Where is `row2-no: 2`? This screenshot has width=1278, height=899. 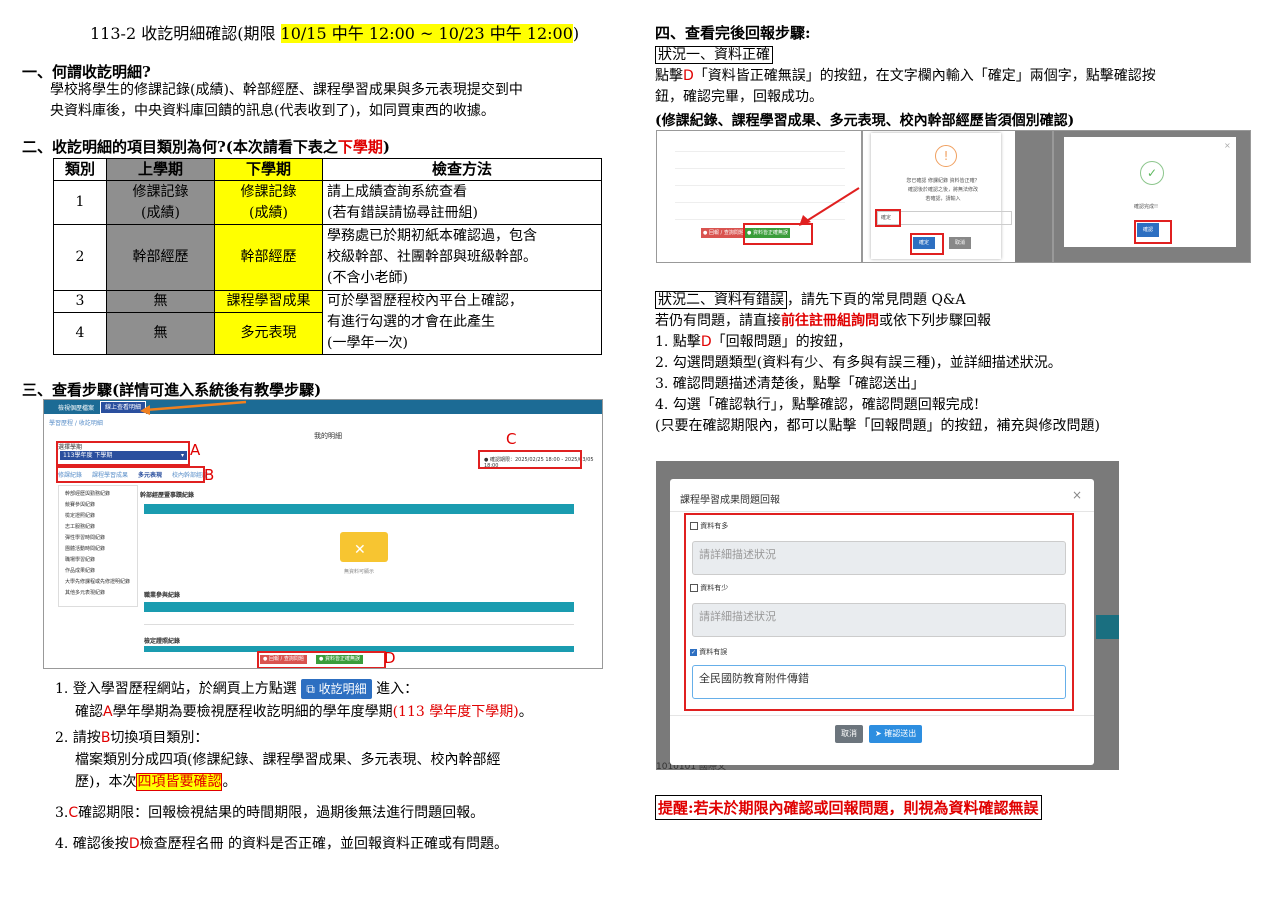
row2-no: 2 is located at coordinates (80, 257).